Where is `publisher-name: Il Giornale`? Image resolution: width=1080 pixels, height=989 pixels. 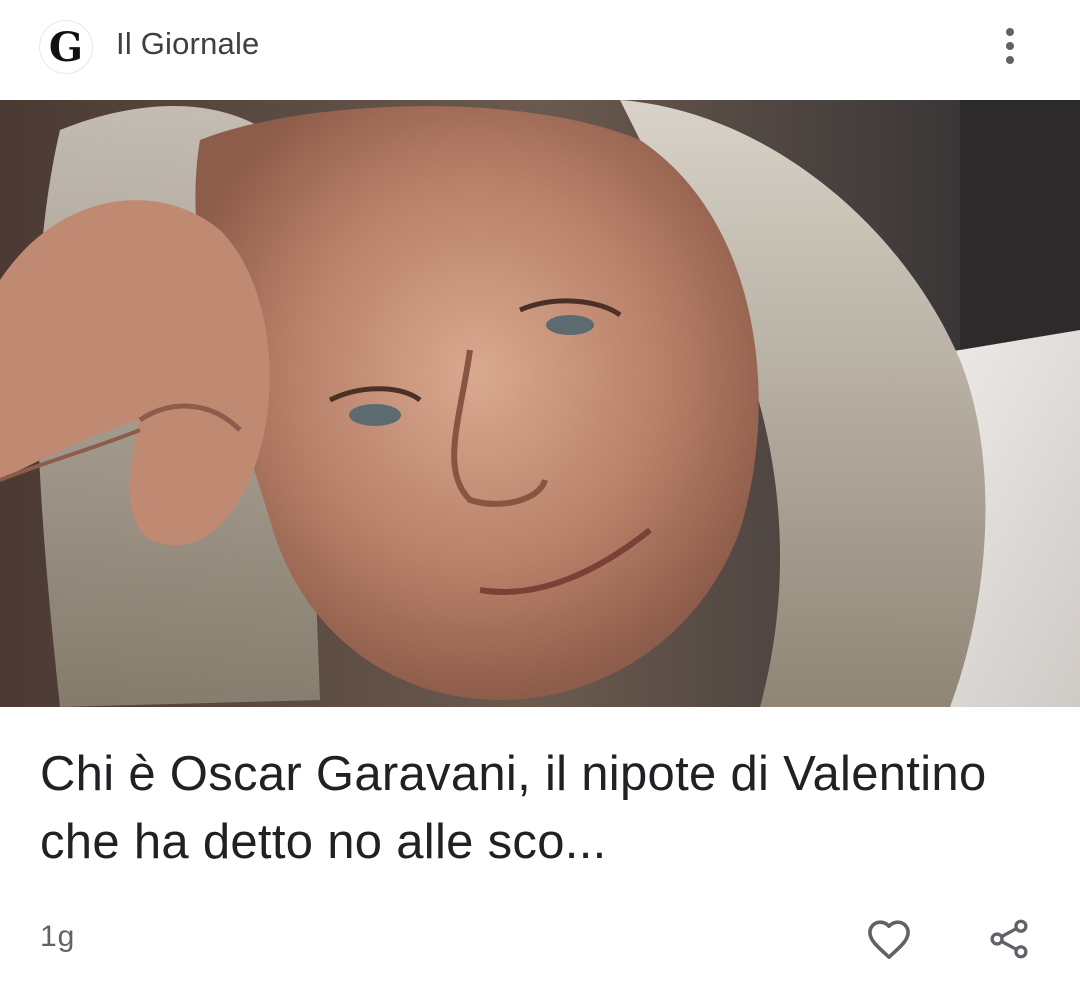
publisher-name: Il Giornale is located at coordinates (188, 44).